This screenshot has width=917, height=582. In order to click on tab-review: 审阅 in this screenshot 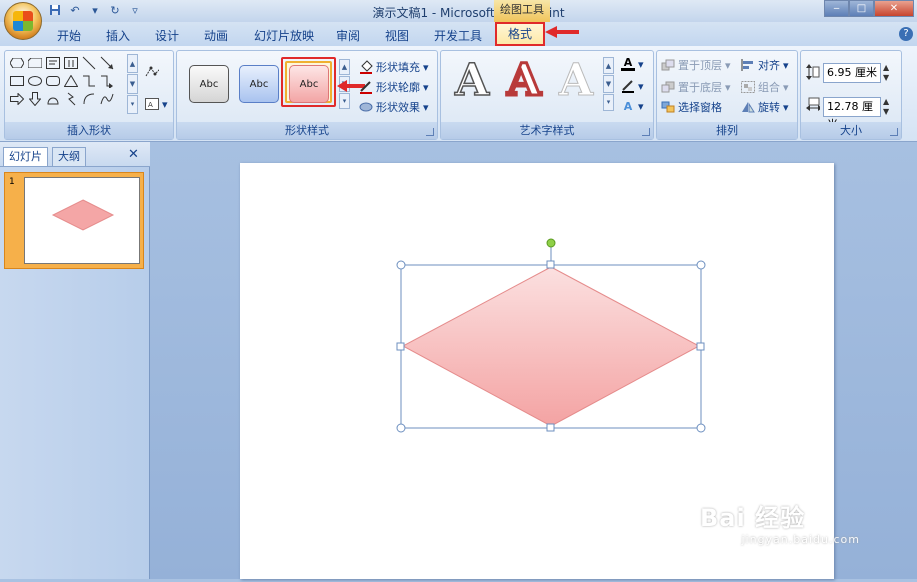, I will do `click(348, 35)`.